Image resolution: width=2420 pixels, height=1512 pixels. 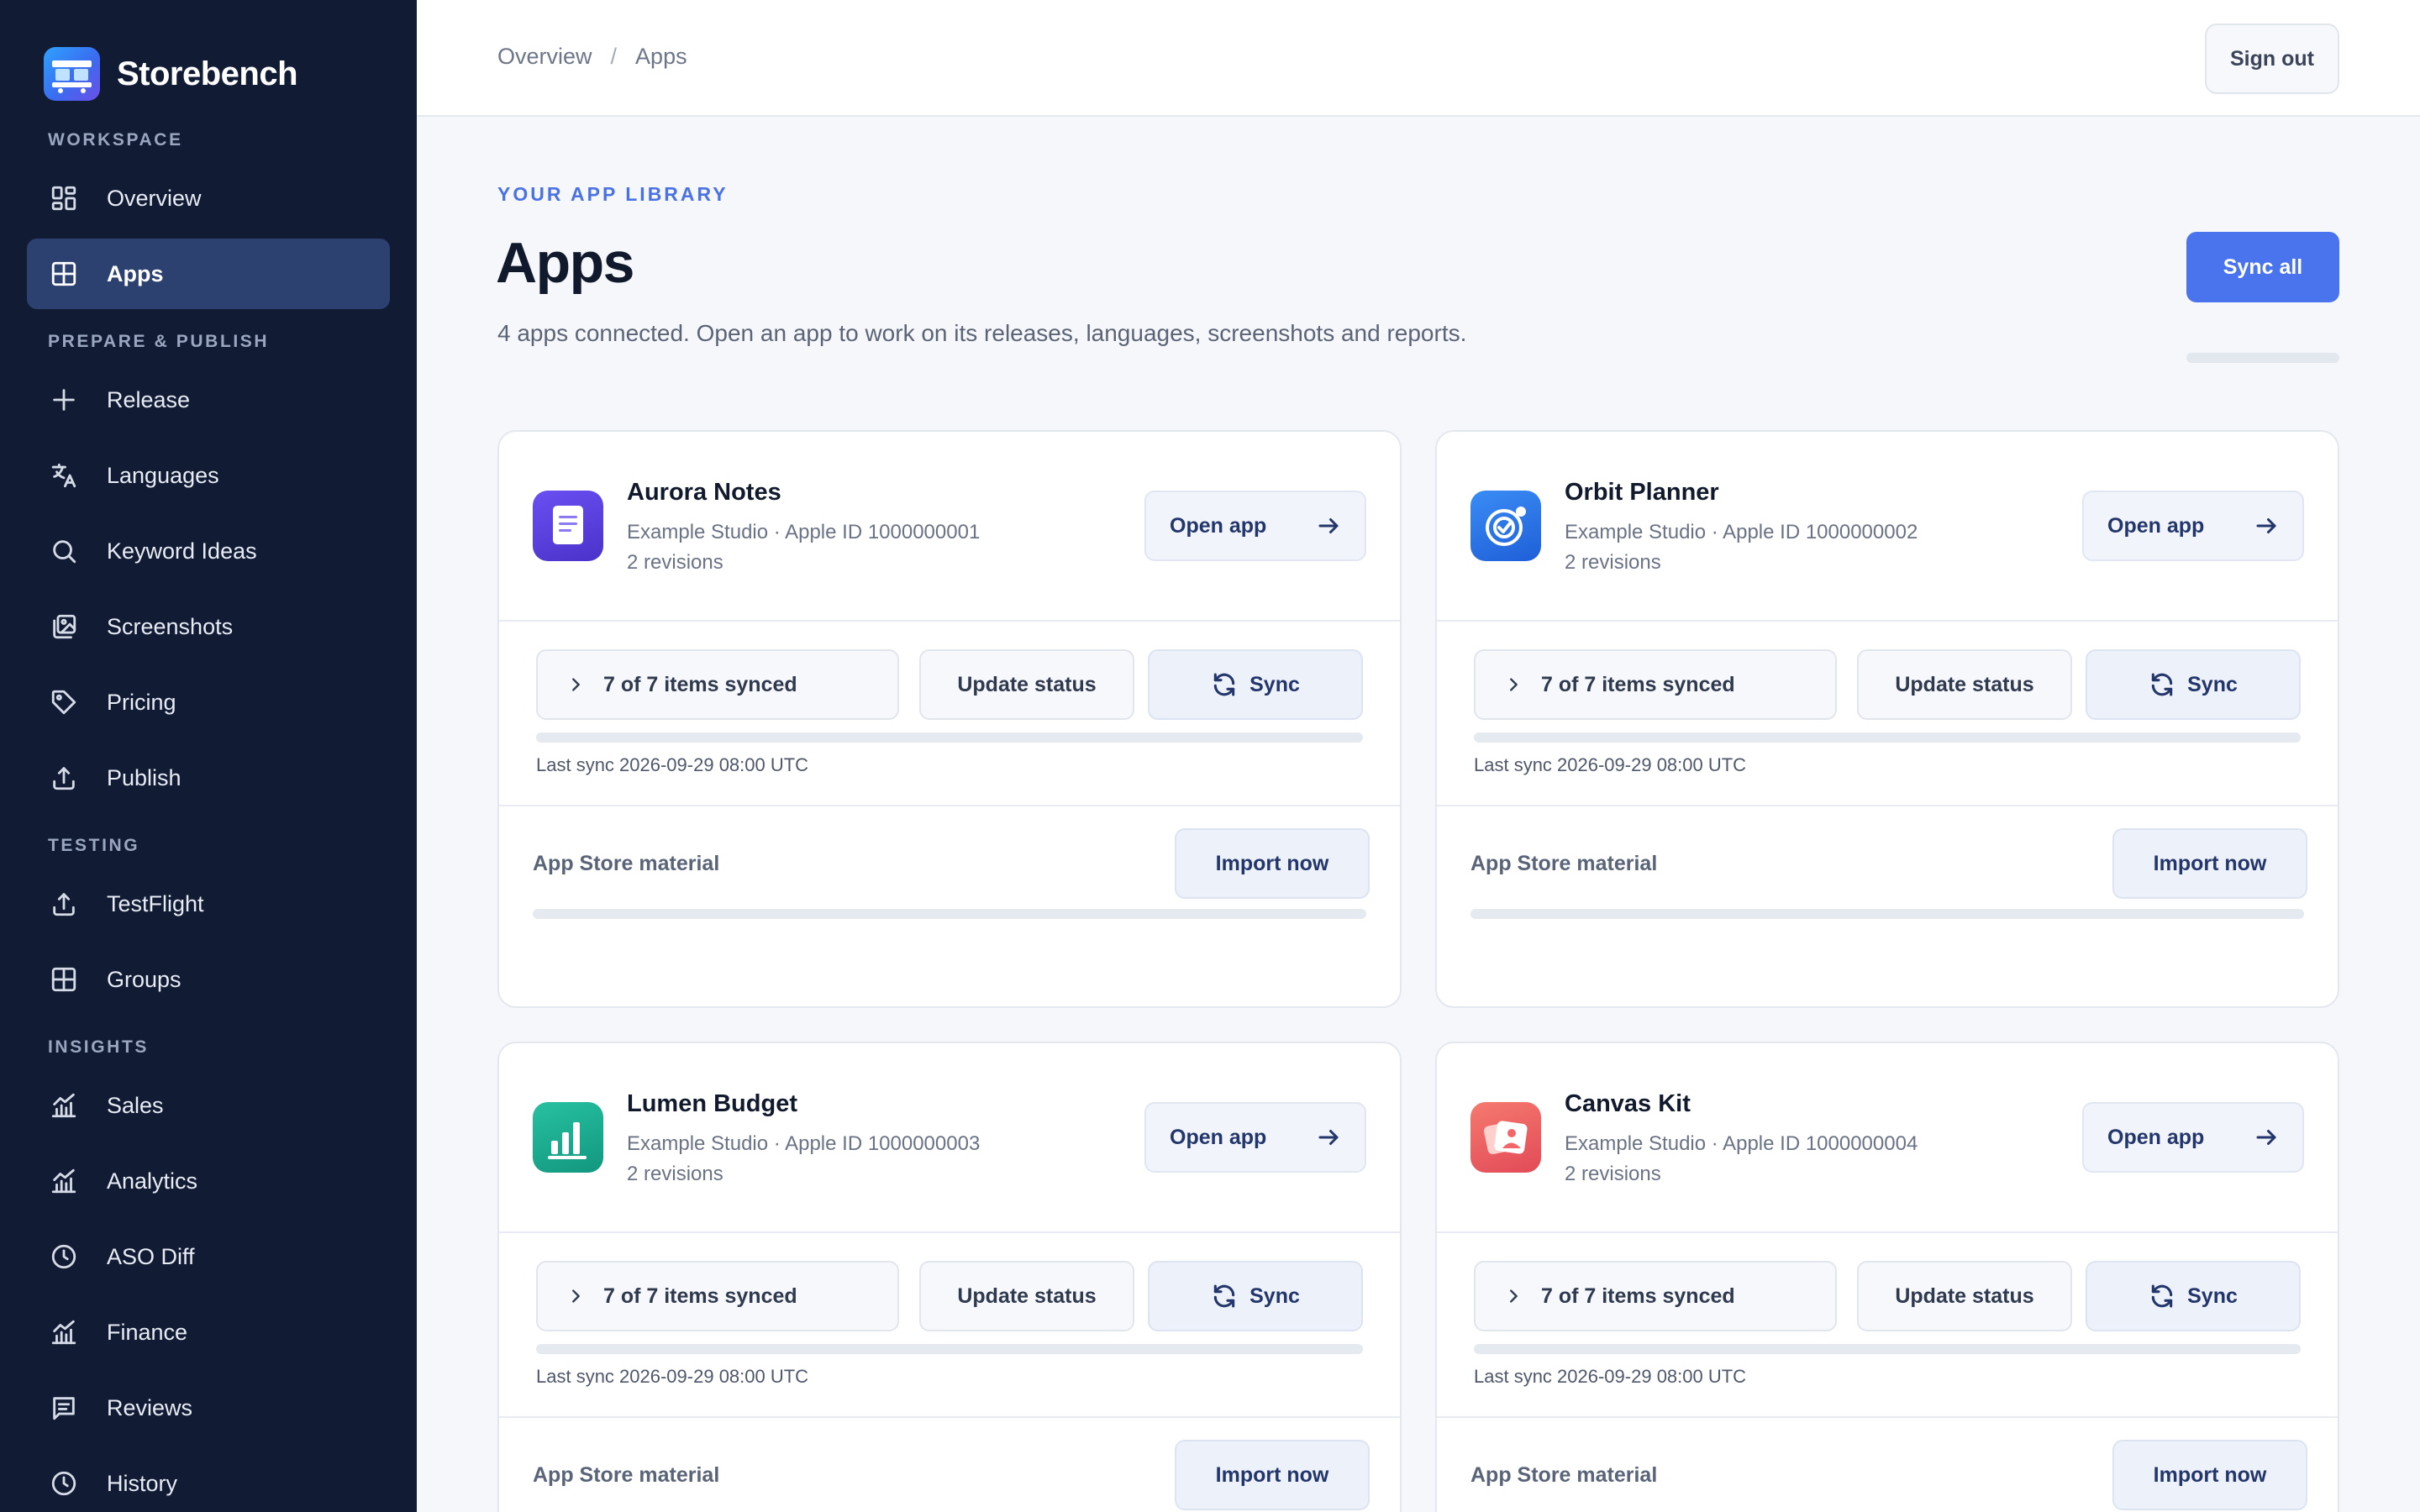 What do you see at coordinates (64, 400) in the screenshot?
I see `plus-icon` at bounding box center [64, 400].